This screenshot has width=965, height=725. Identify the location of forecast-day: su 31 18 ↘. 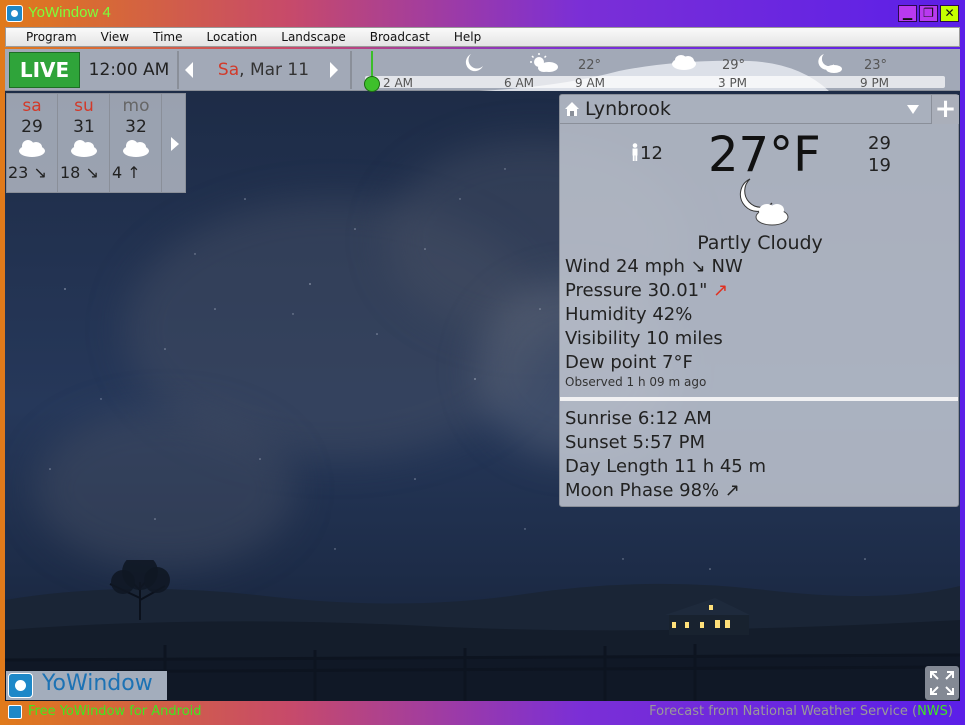
(84, 143).